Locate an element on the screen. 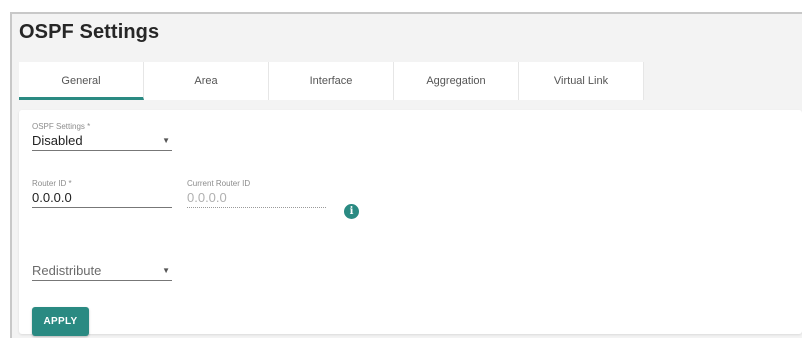  info-icon: i is located at coordinates (351, 211).